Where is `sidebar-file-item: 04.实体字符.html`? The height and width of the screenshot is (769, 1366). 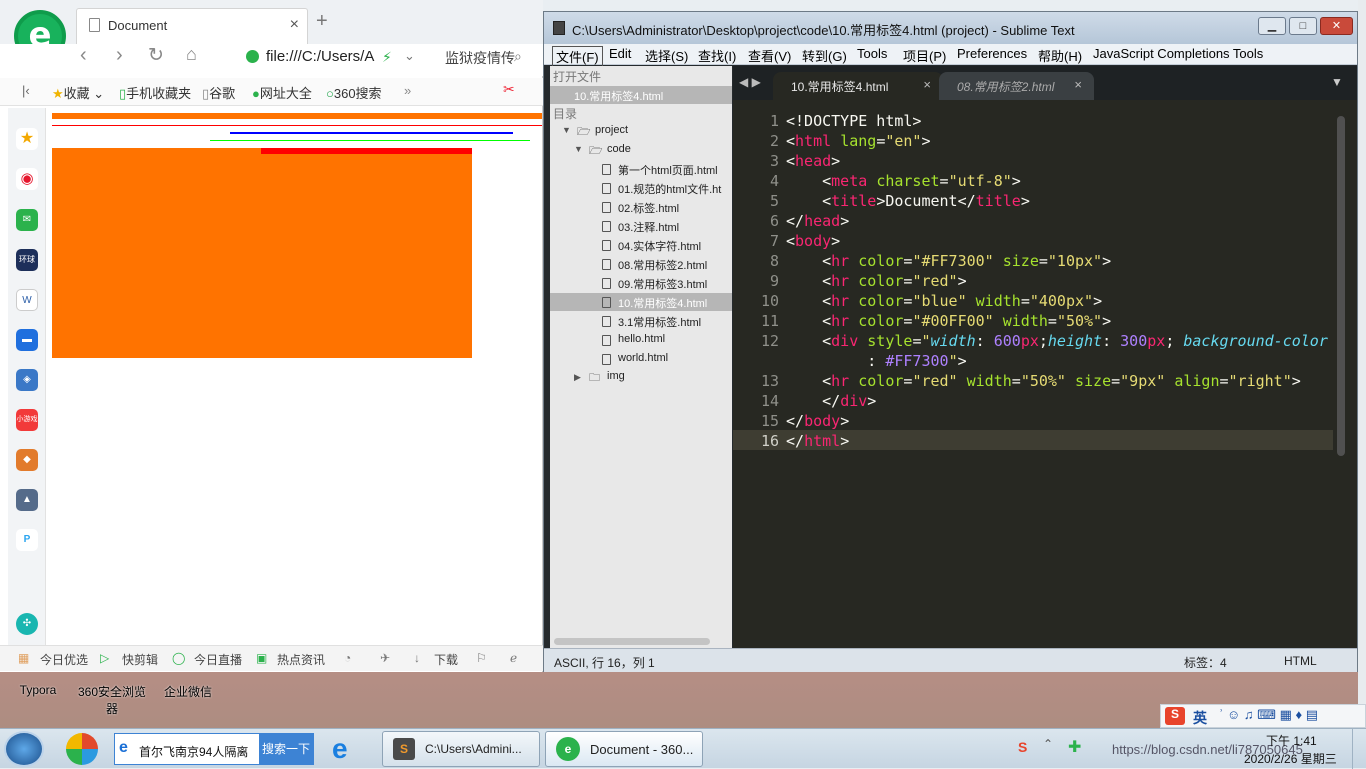 sidebar-file-item: 04.实体字符.html is located at coordinates (659, 246).